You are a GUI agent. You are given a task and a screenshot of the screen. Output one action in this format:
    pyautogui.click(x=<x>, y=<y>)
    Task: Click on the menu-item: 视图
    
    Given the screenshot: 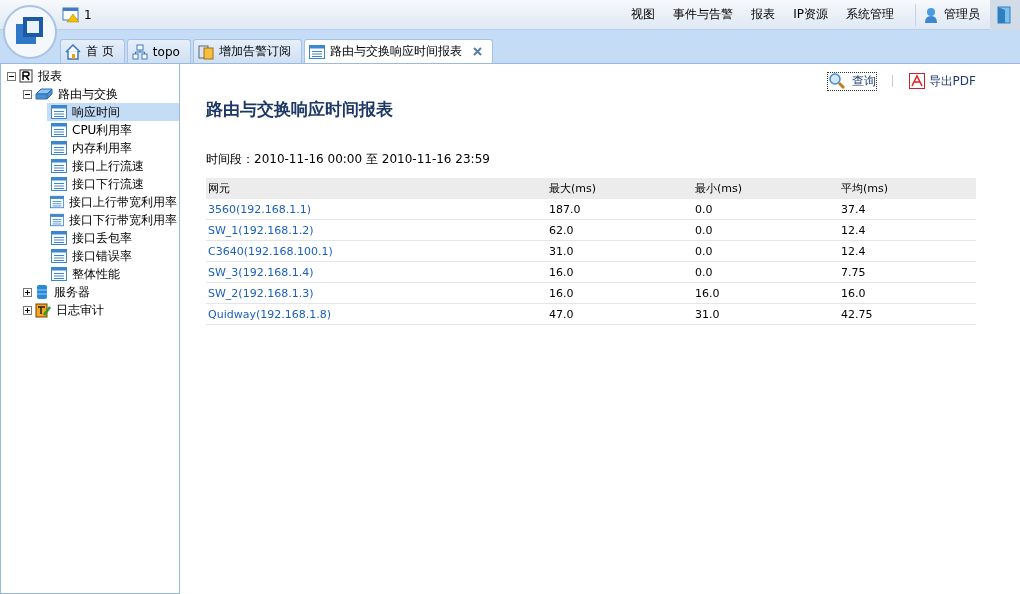 What is the action you would take?
    pyautogui.click(x=643, y=14)
    